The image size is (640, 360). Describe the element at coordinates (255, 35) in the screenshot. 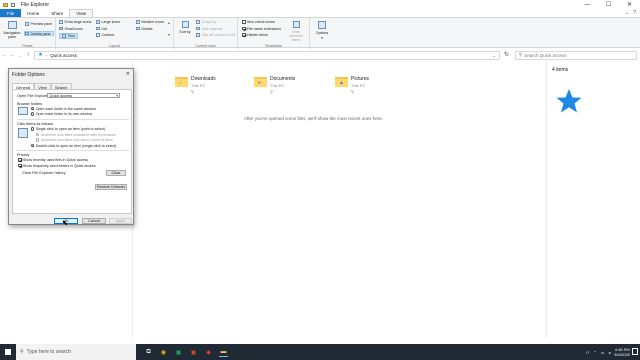

I see `hidden-items-toggle: Hidden items` at that location.